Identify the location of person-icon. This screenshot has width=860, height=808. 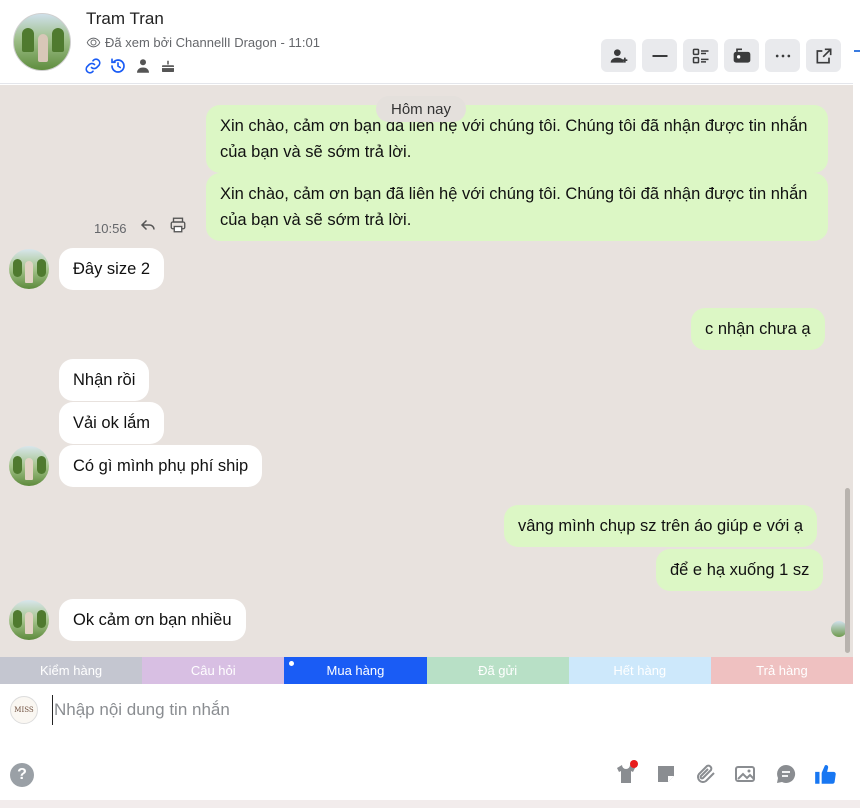
(143, 66).